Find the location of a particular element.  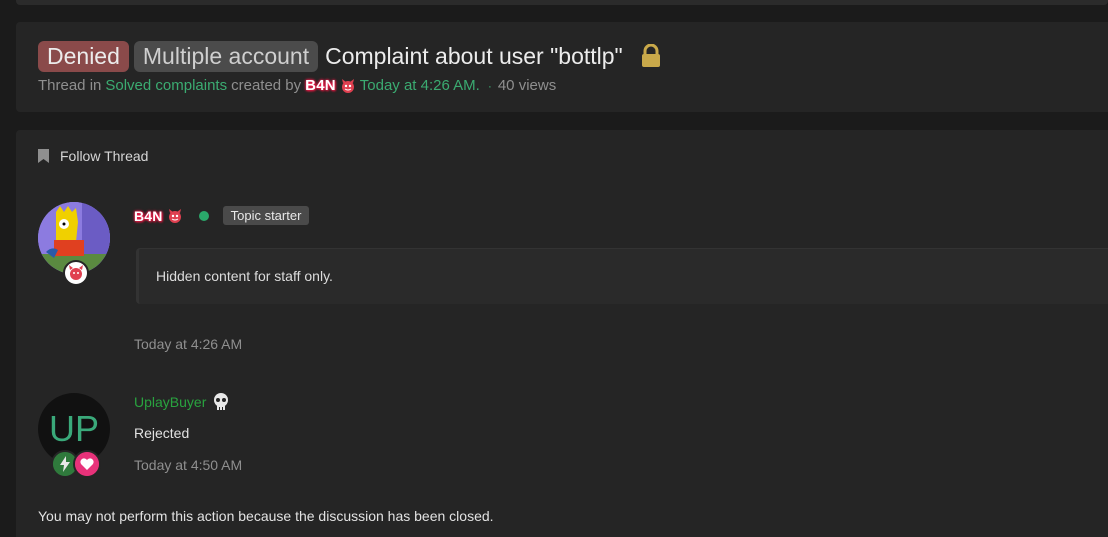

post-author: UplayBuyer is located at coordinates (170, 402).